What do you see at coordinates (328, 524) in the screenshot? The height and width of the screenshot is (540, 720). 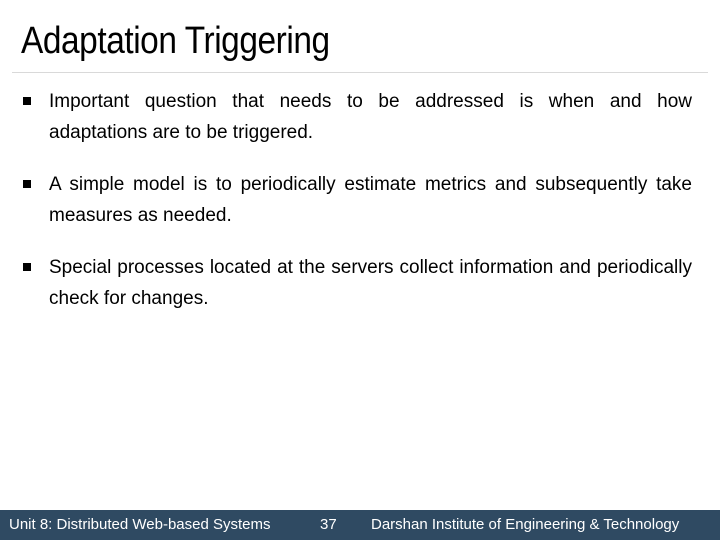 I see `page-number: 37` at bounding box center [328, 524].